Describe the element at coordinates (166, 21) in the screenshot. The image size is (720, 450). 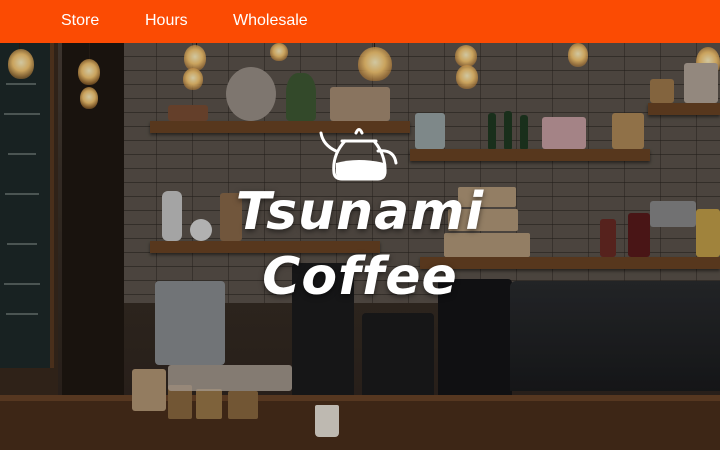
I see `nav-link-hours: Hours` at that location.